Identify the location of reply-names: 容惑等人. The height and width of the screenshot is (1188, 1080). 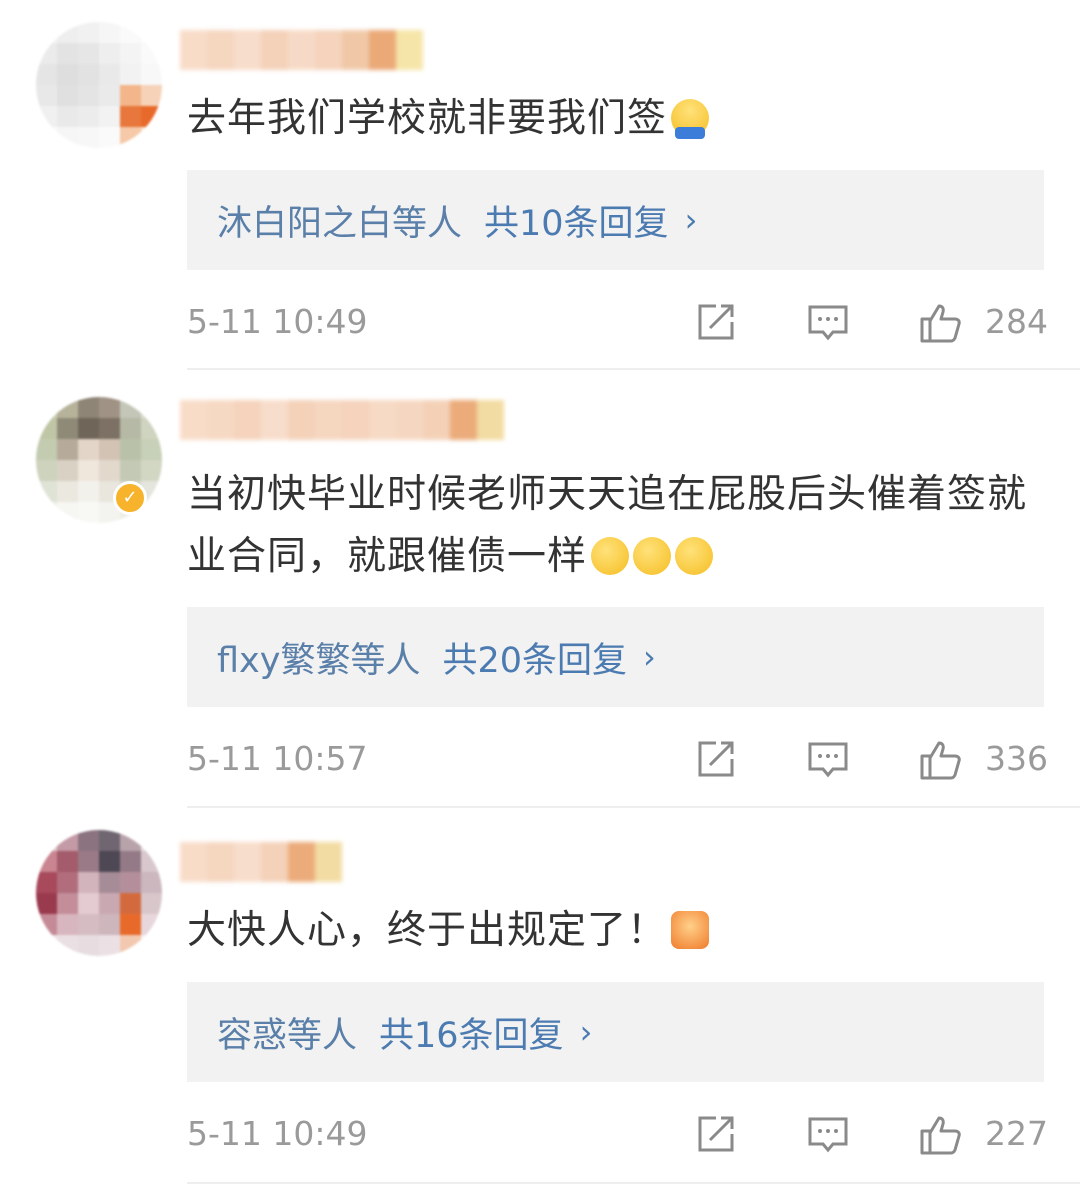
(287, 1035).